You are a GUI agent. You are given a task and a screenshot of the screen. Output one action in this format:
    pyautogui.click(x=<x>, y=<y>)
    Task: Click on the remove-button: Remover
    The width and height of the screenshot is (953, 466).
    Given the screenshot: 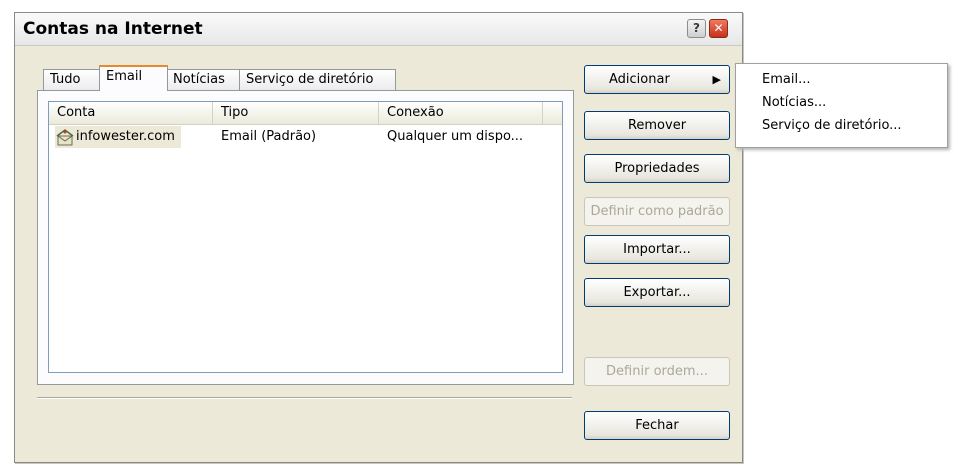 What is the action you would take?
    pyautogui.click(x=657, y=125)
    